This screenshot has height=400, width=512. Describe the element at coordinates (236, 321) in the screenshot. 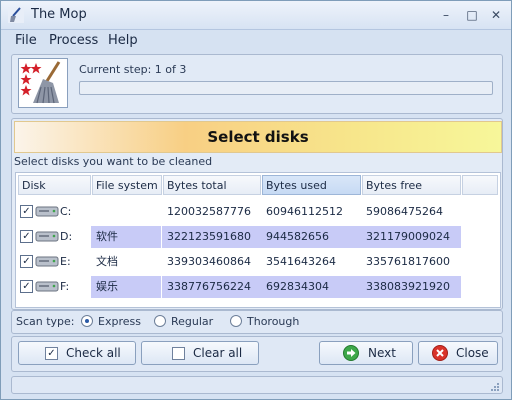

I see `radio-thorough` at that location.